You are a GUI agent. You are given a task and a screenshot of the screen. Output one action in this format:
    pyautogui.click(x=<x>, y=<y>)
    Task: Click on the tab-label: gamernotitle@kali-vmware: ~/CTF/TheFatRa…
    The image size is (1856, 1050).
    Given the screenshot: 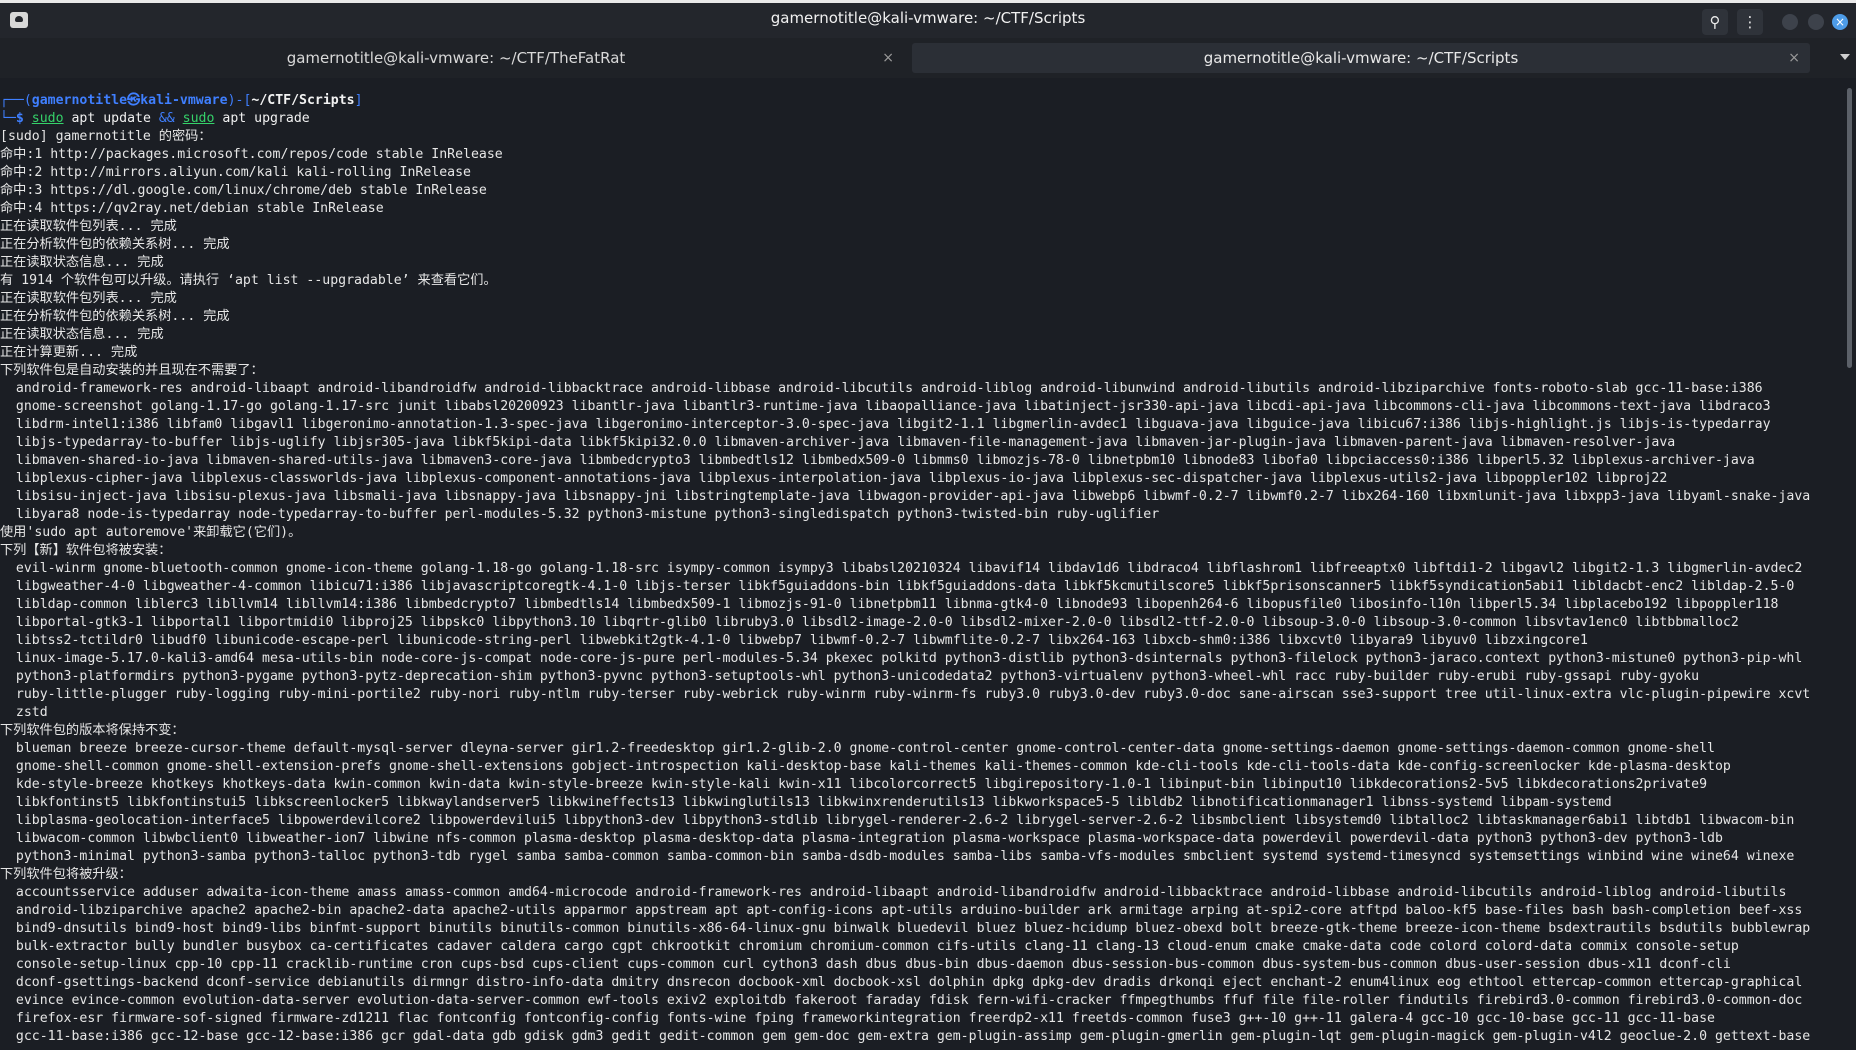 What is the action you would take?
    pyautogui.click(x=456, y=58)
    